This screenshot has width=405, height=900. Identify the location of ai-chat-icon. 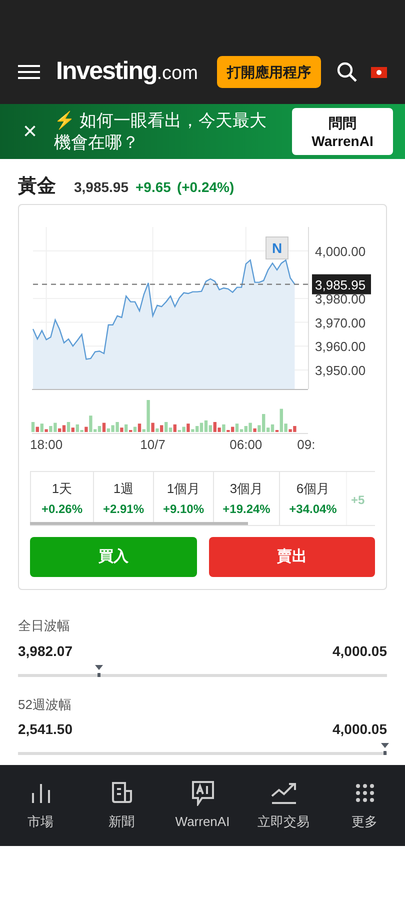
(203, 793).